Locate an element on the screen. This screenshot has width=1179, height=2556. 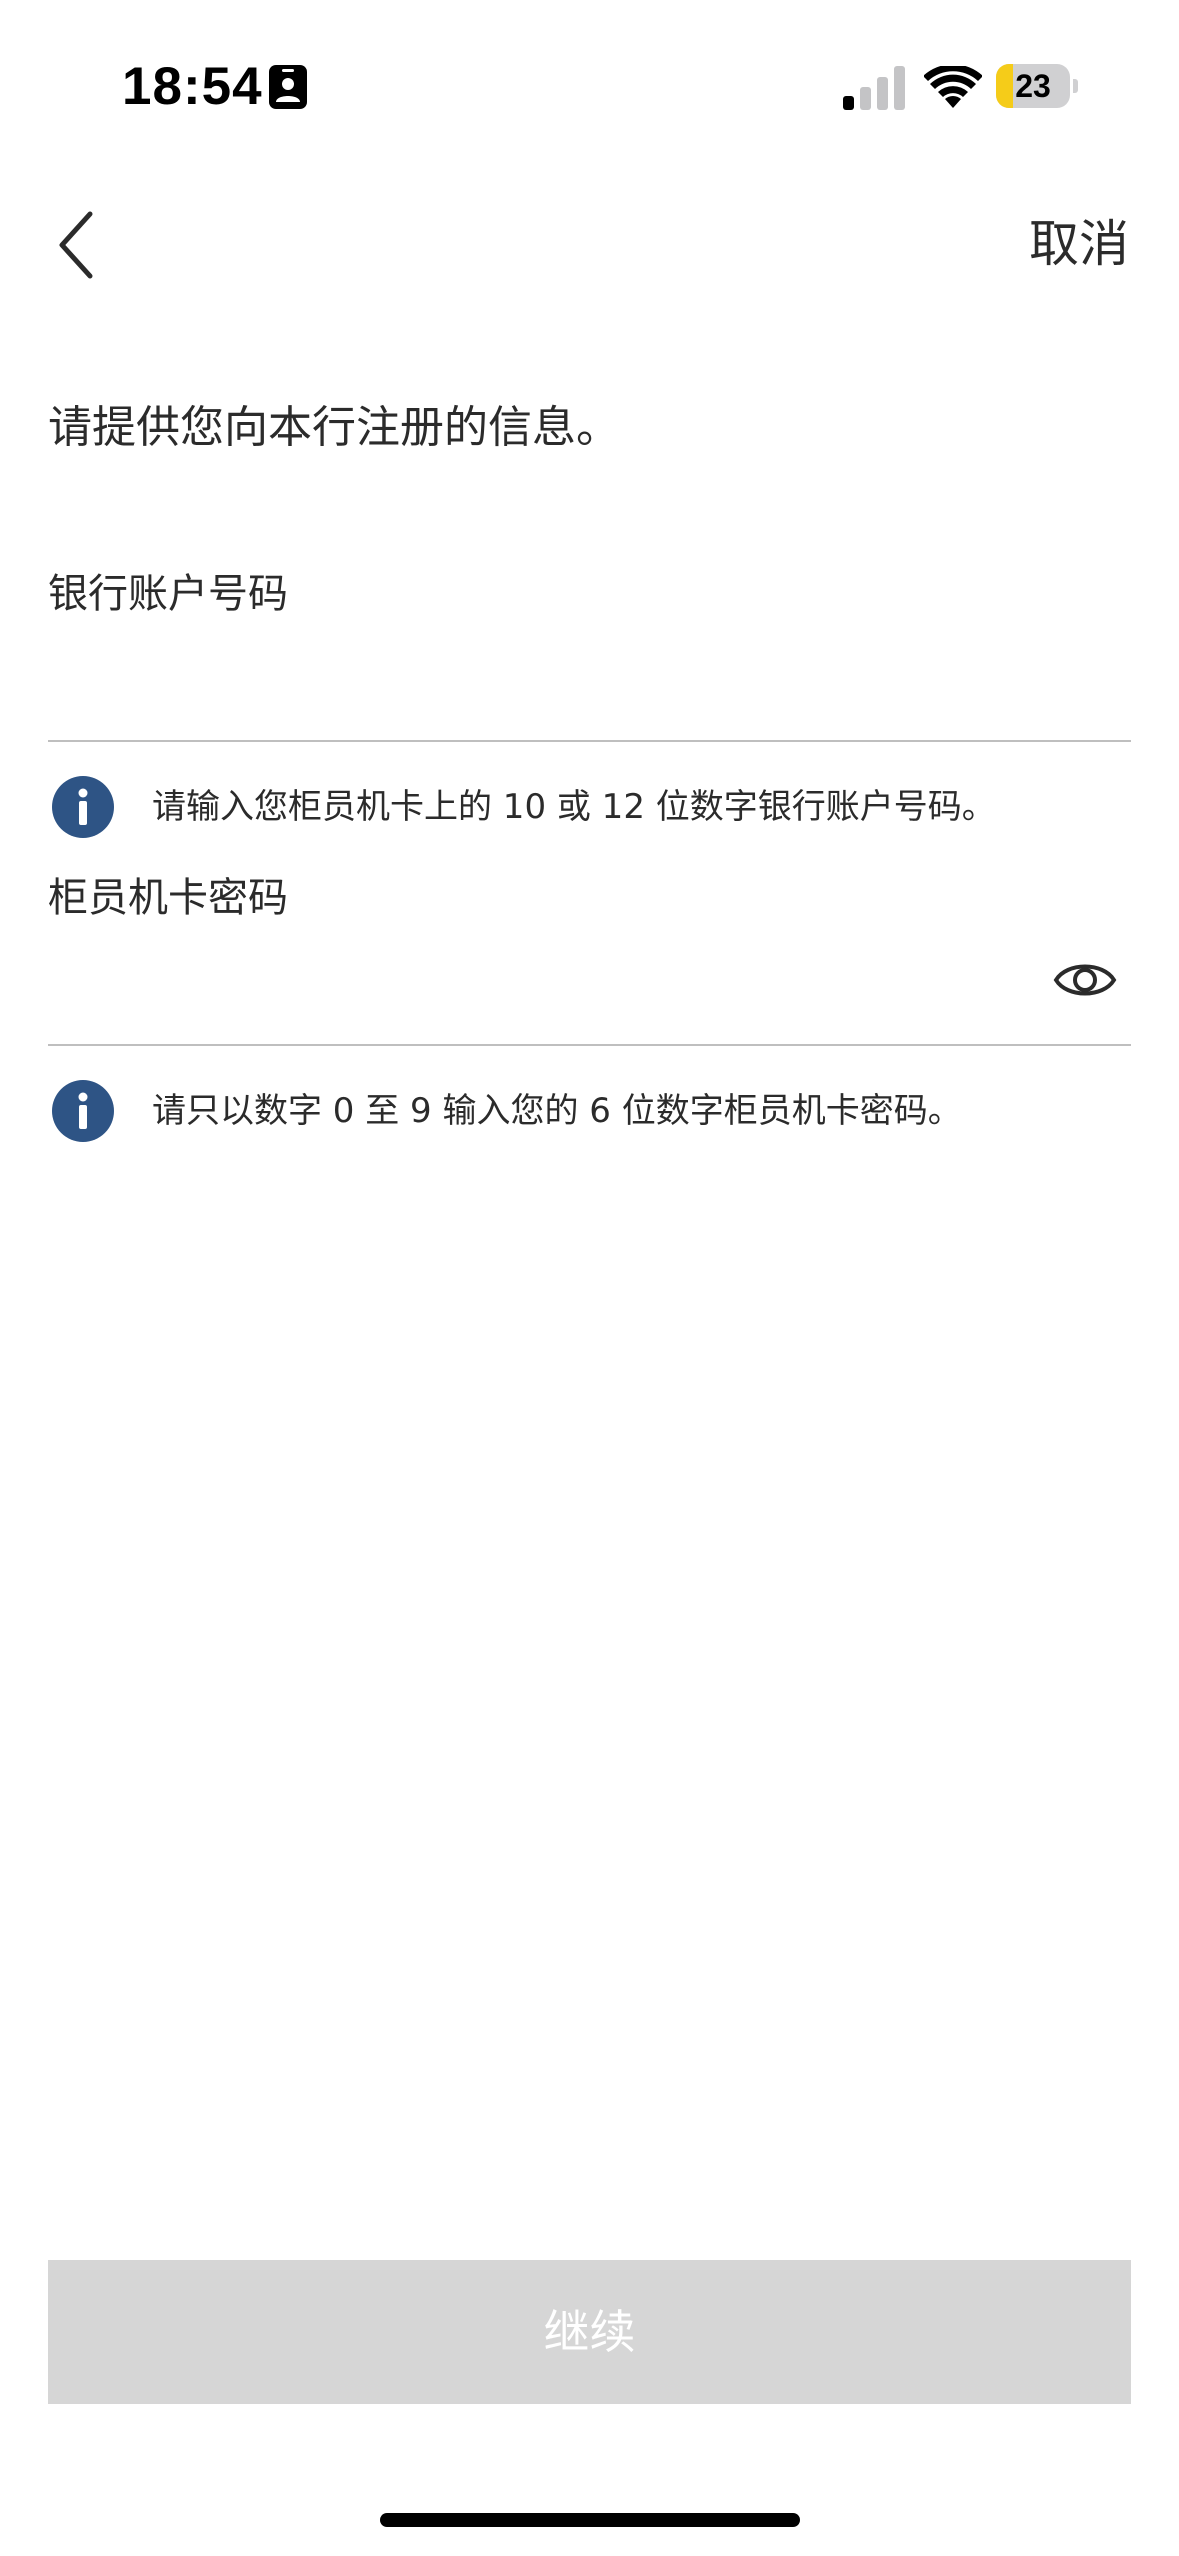
pin-input is located at coordinates (543, 982).